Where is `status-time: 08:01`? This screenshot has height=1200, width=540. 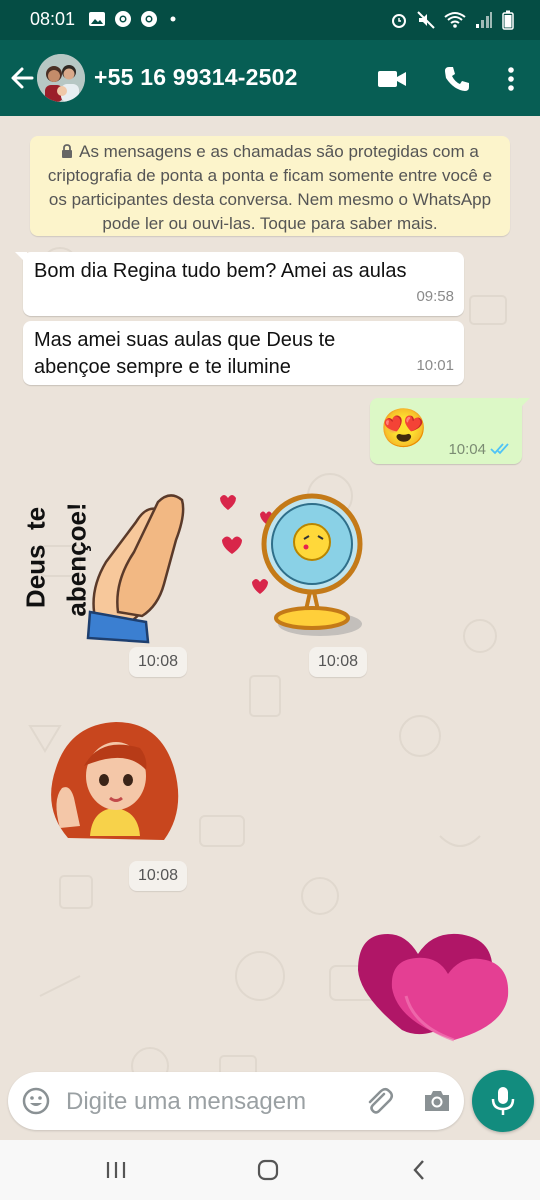 status-time: 08:01 is located at coordinates (53, 19).